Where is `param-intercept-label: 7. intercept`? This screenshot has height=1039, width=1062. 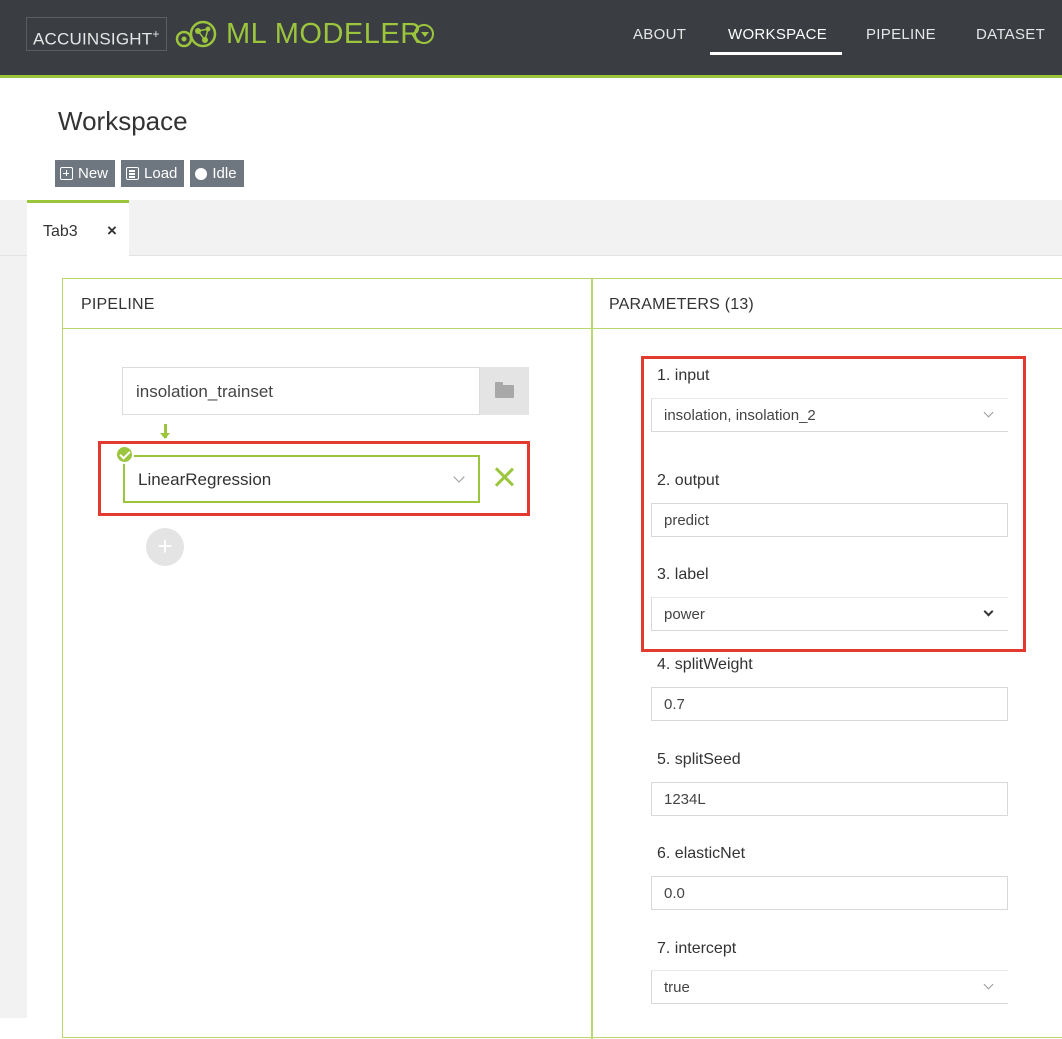 param-intercept-label: 7. intercept is located at coordinates (697, 948).